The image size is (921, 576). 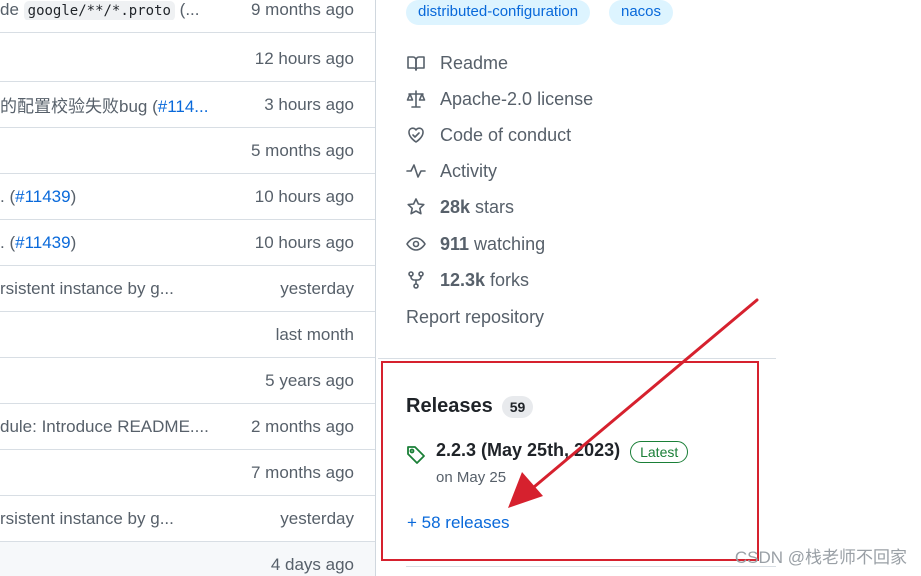 What do you see at coordinates (187, 559) in the screenshot?
I see `table-row: 4 days ago` at bounding box center [187, 559].